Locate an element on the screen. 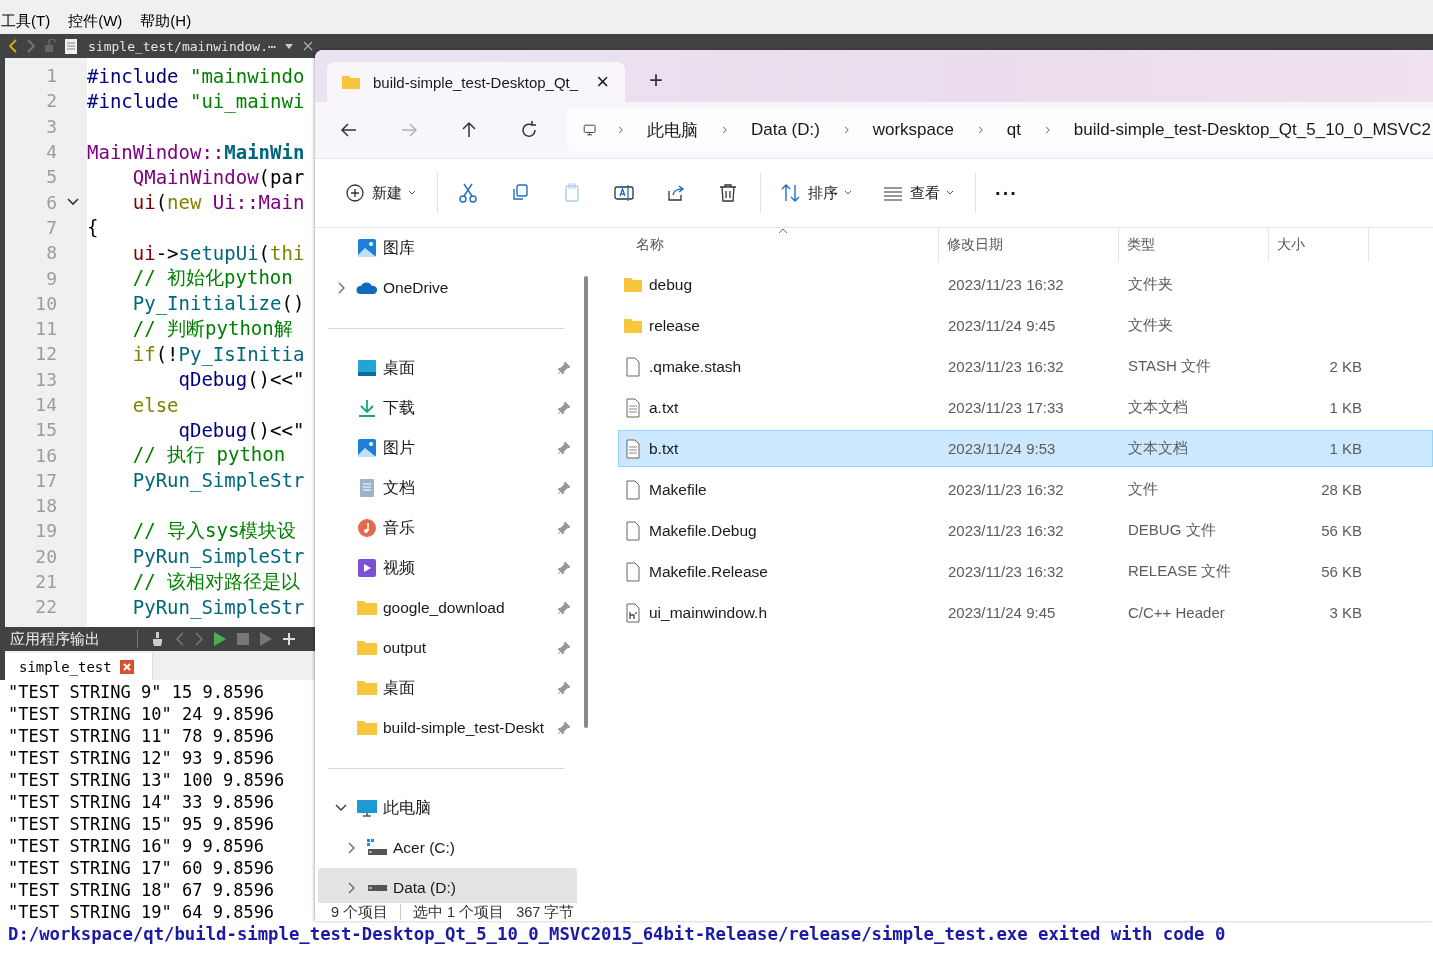 The image size is (1433, 955). file-row: Makefile.Debug 2023/11/23 16:32 DEBUG 文件 56 KB is located at coordinates (1025, 530).